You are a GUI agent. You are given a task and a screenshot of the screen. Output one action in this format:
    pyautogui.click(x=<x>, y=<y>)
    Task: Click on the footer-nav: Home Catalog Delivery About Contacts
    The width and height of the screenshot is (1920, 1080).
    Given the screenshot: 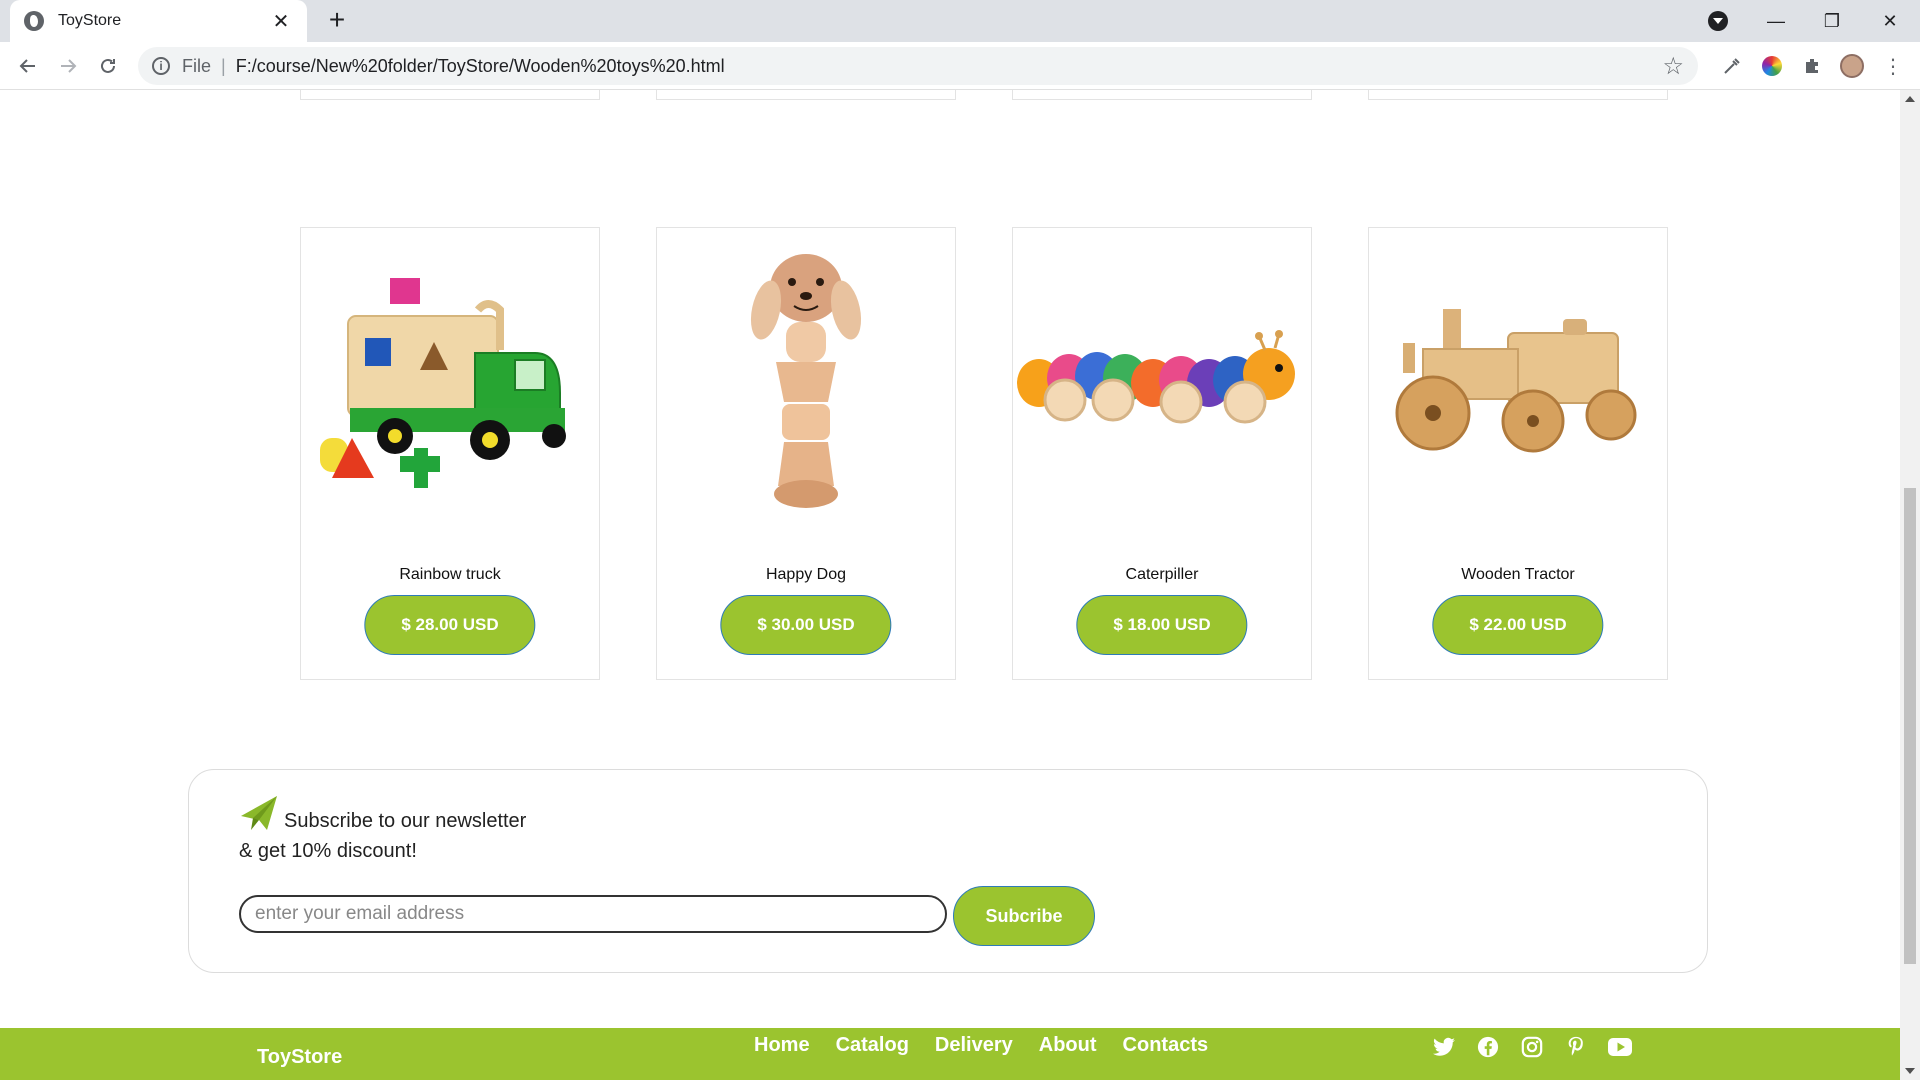 What is the action you would take?
    pyautogui.click(x=981, y=1045)
    